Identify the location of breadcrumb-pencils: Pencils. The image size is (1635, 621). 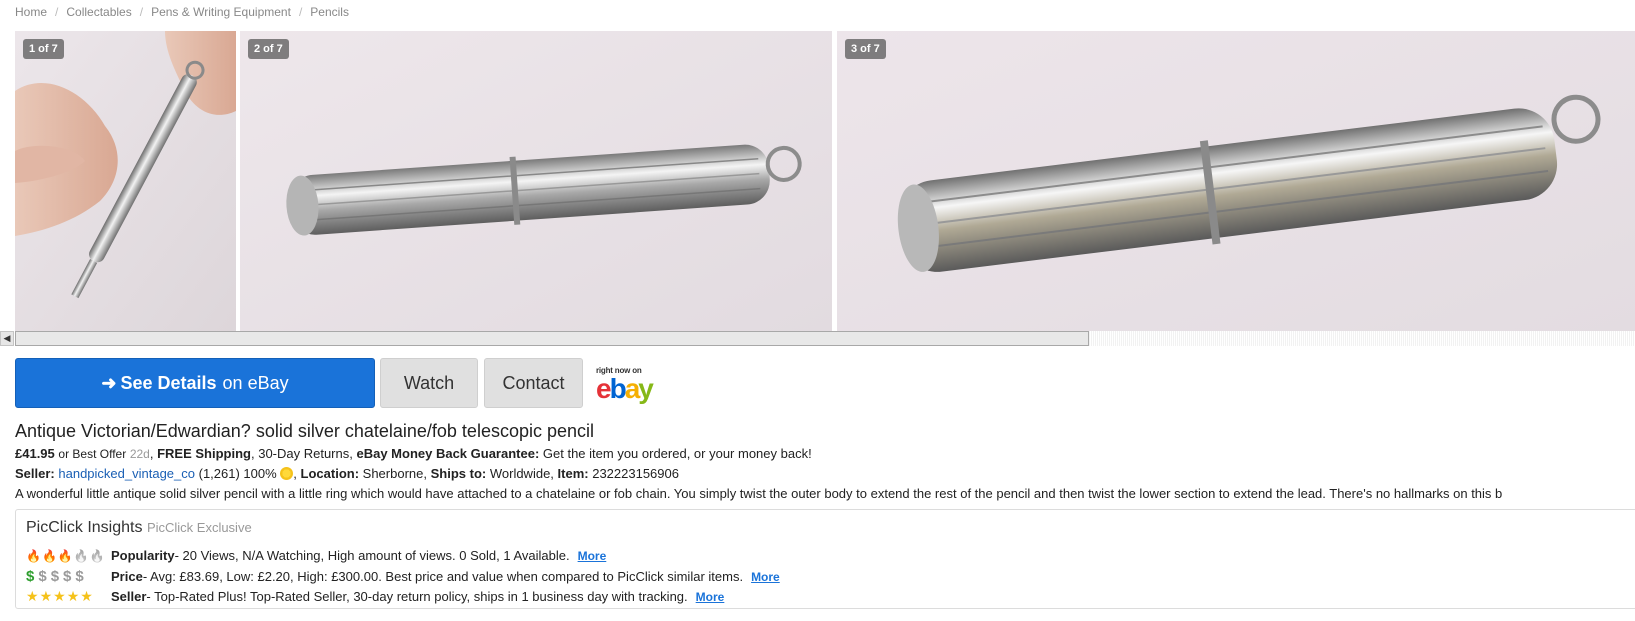
(329, 12).